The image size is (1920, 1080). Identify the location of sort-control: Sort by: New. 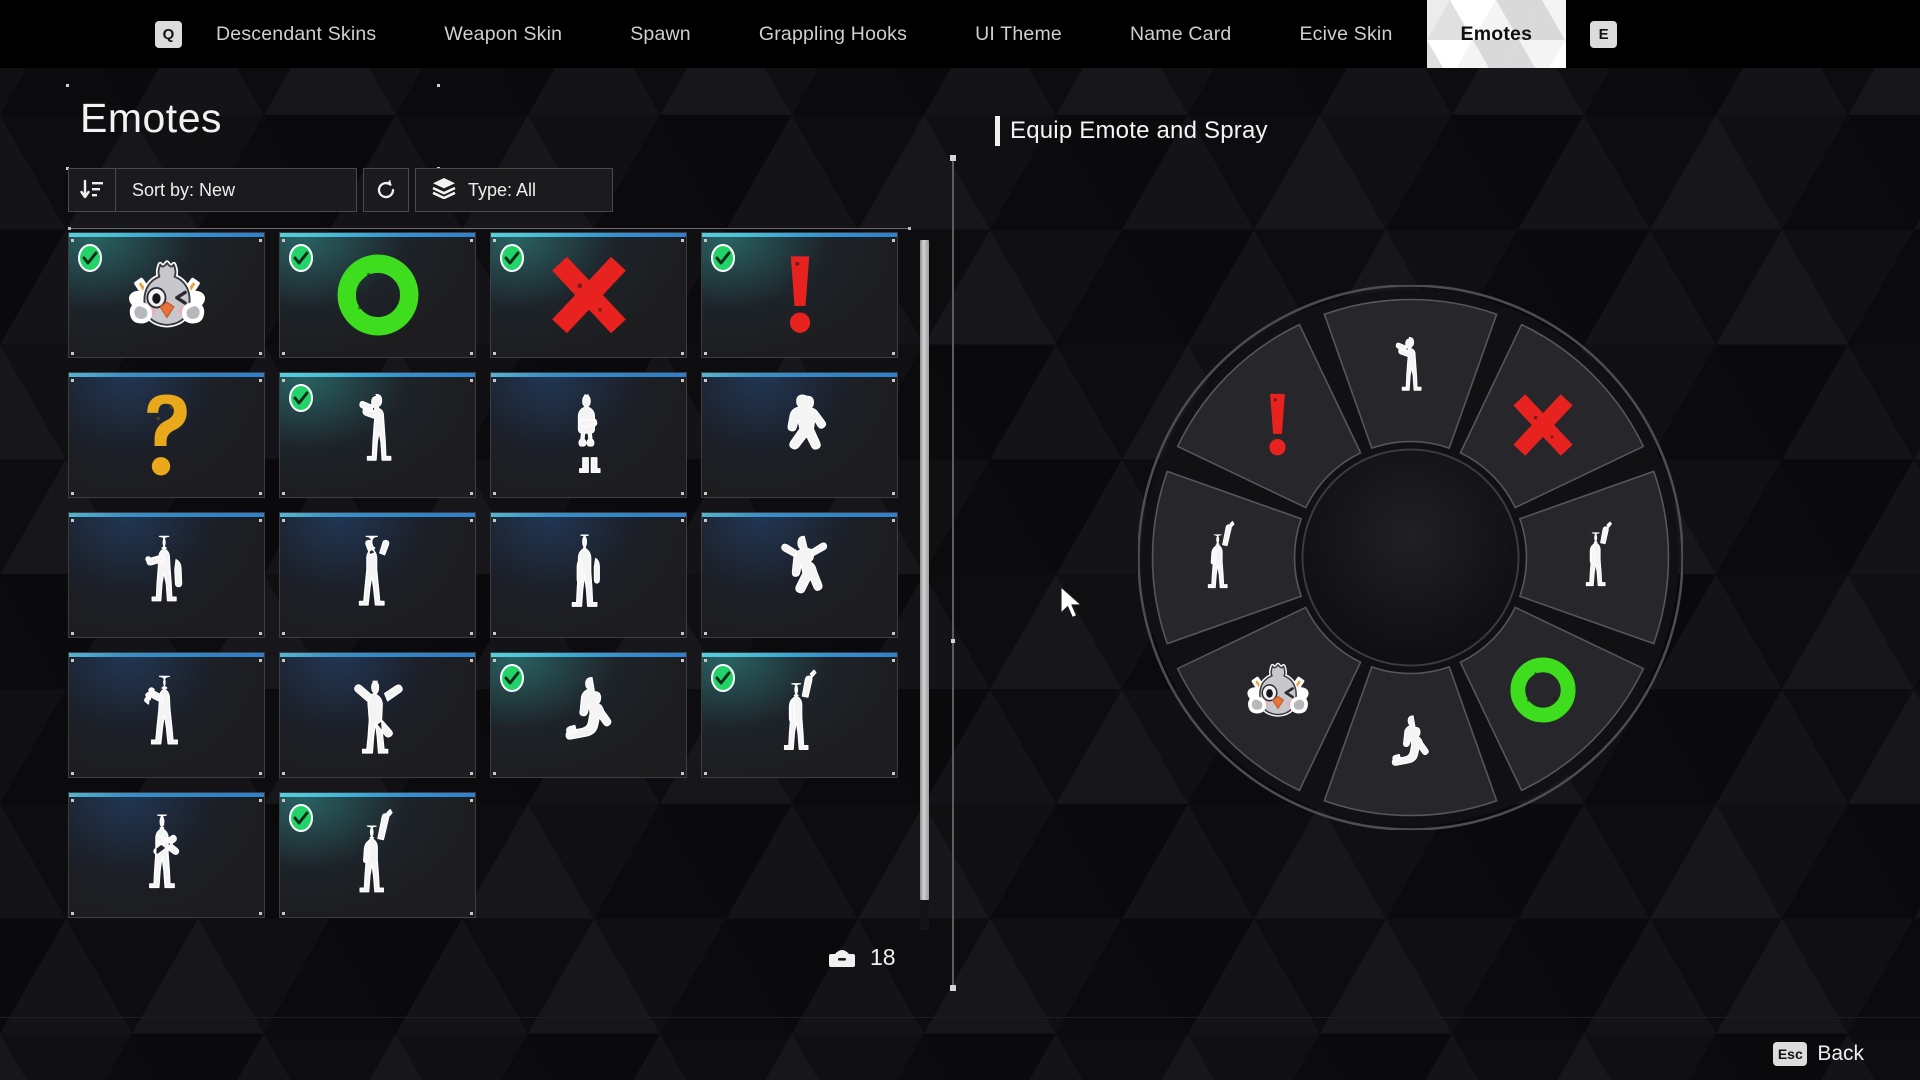
(212, 190).